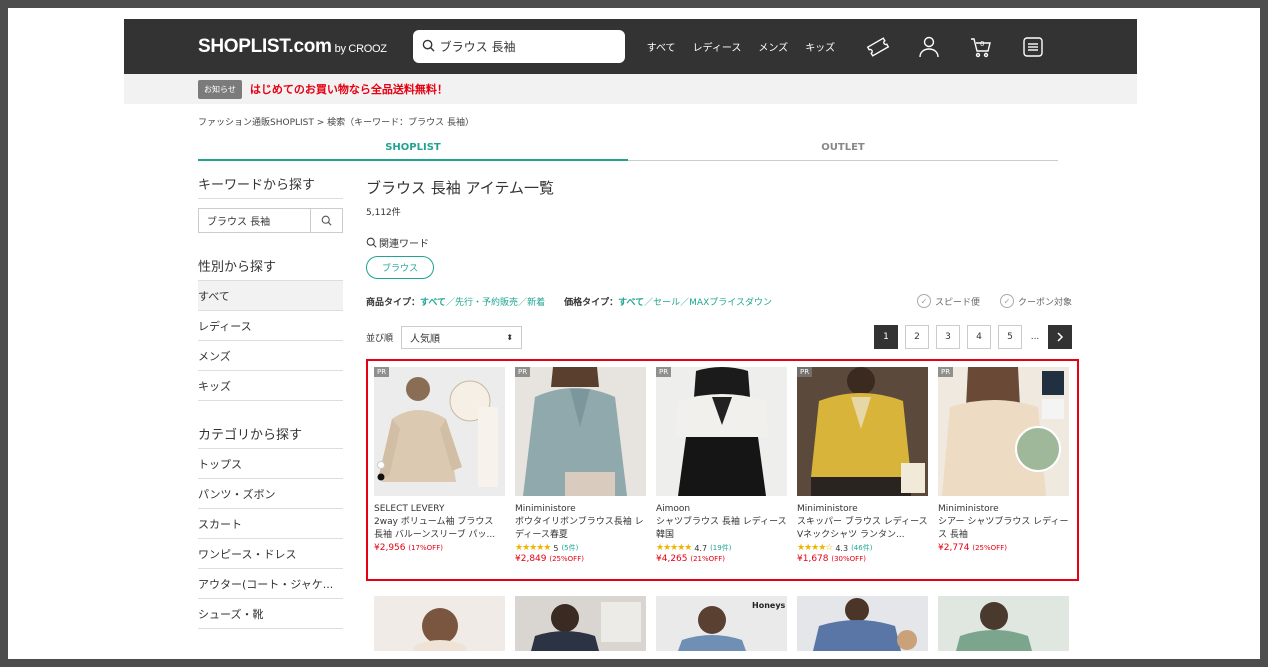  I want to click on sort-label: 並び順, so click(380, 338).